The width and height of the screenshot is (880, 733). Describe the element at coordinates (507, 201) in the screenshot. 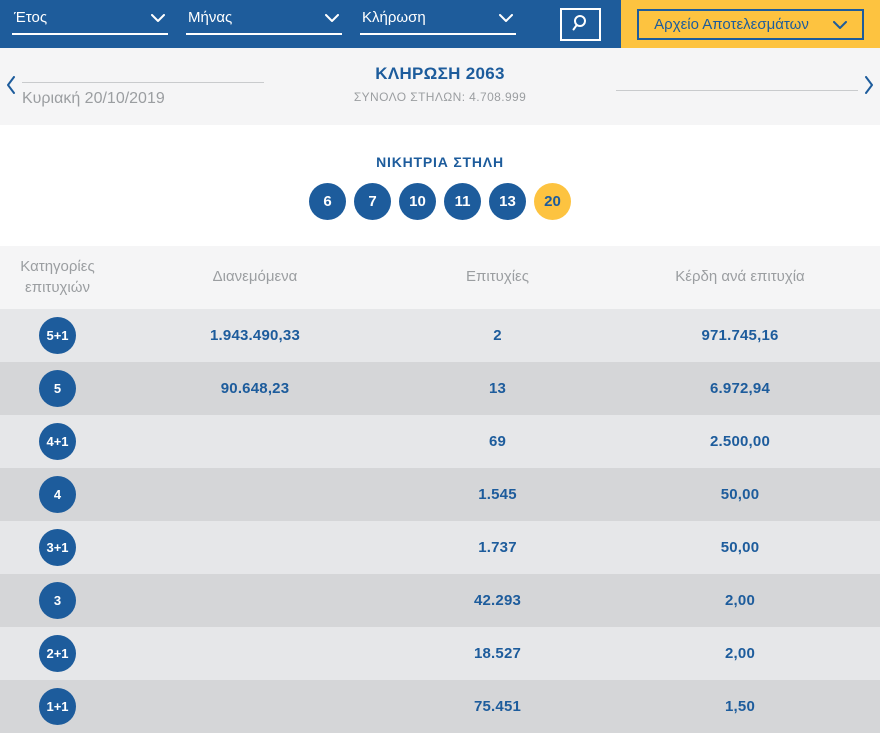

I see `winning-number-ball: 13` at that location.